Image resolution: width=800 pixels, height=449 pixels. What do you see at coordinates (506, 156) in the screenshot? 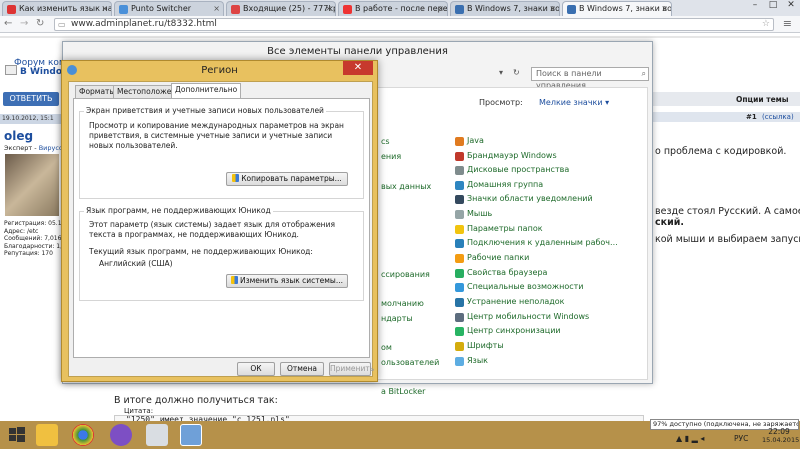
I see `cp-item-firewall: Брандмауэр Windows` at bounding box center [506, 156].